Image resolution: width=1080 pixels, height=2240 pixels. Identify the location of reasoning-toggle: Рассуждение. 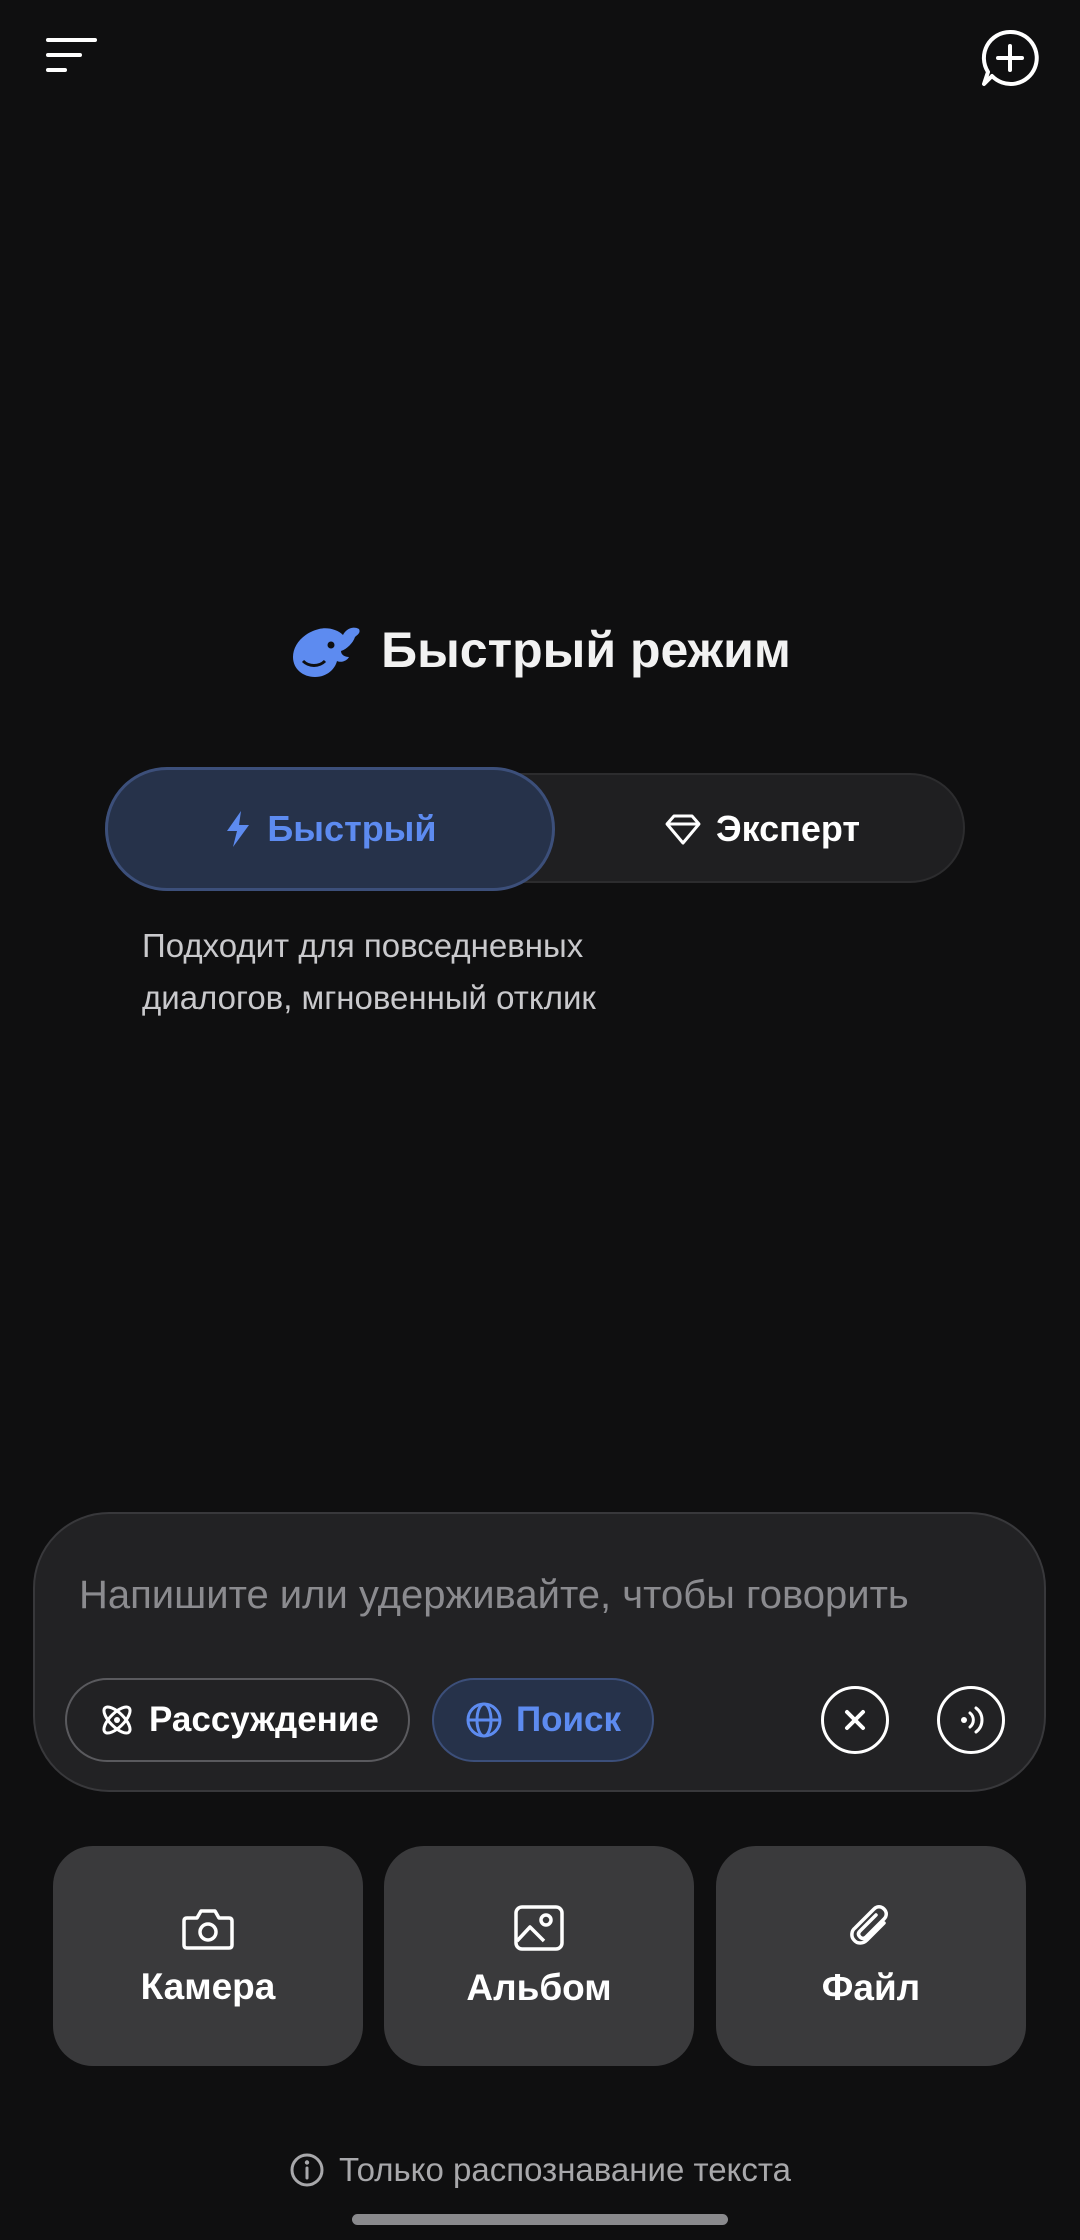
(237, 1720).